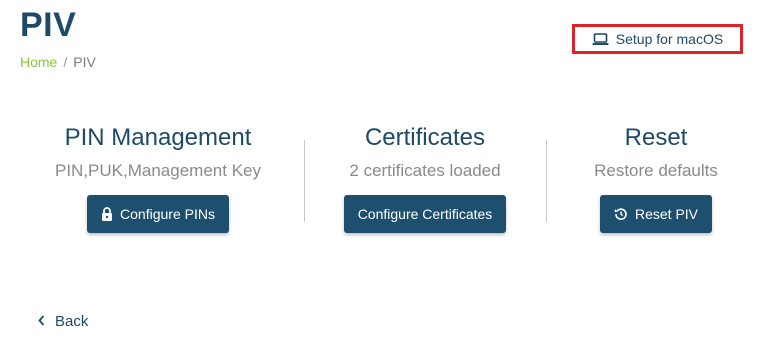  I want to click on reset-section: Reset Restore defaults Reset PIV, so click(656, 177).